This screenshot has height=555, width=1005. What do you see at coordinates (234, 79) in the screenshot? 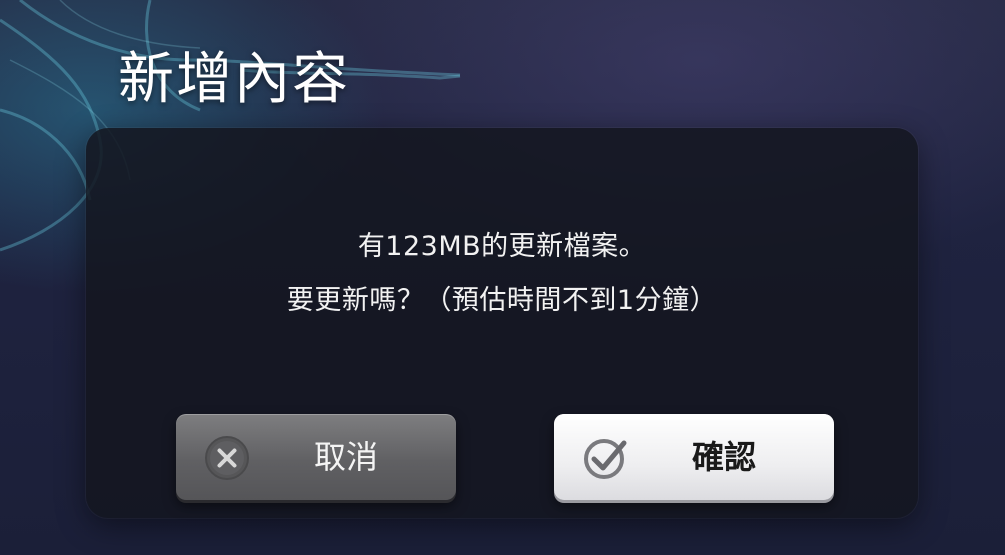
I see `page-title: 新增內容` at bounding box center [234, 79].